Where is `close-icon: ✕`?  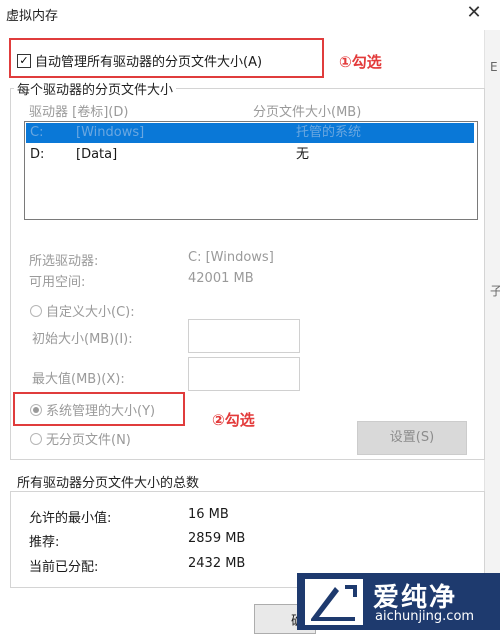
close-icon: ✕ is located at coordinates (474, 12).